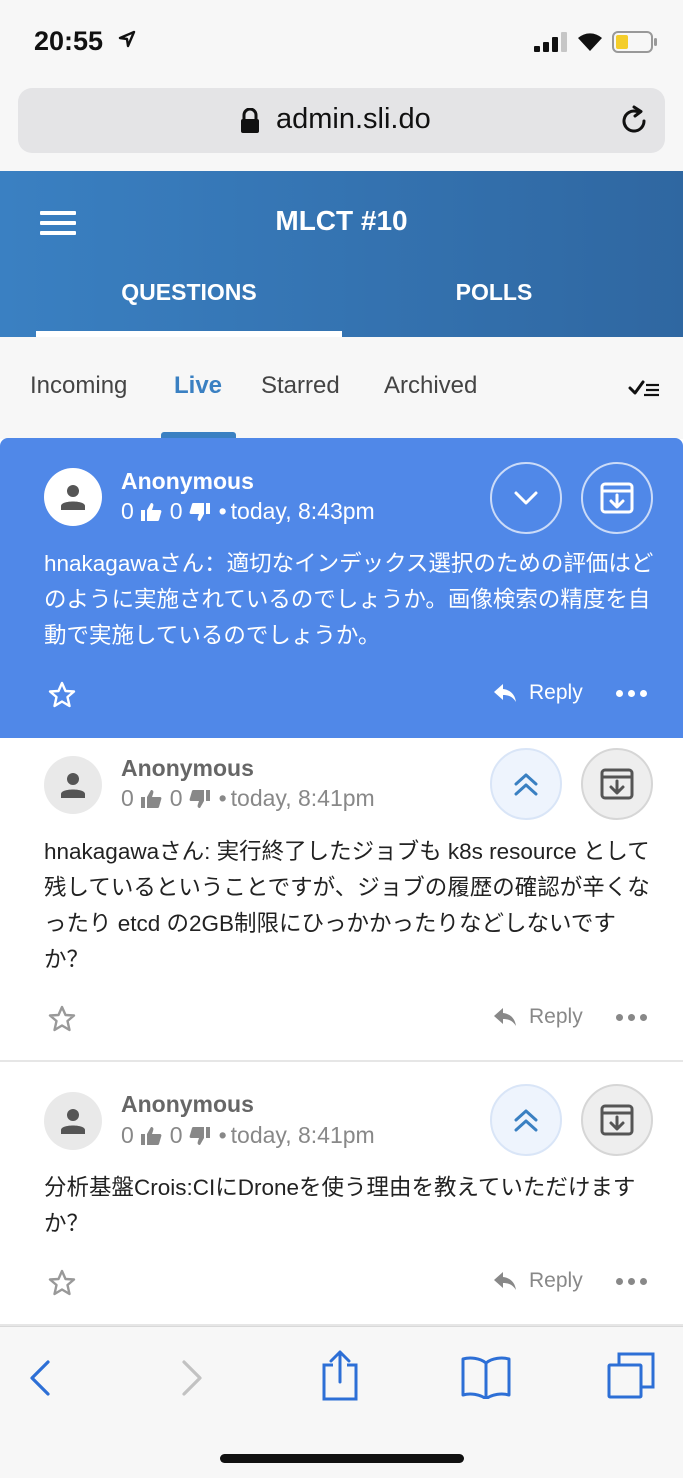 The width and height of the screenshot is (683, 1478). What do you see at coordinates (127, 39) in the screenshot?
I see `location-arrow-icon` at bounding box center [127, 39].